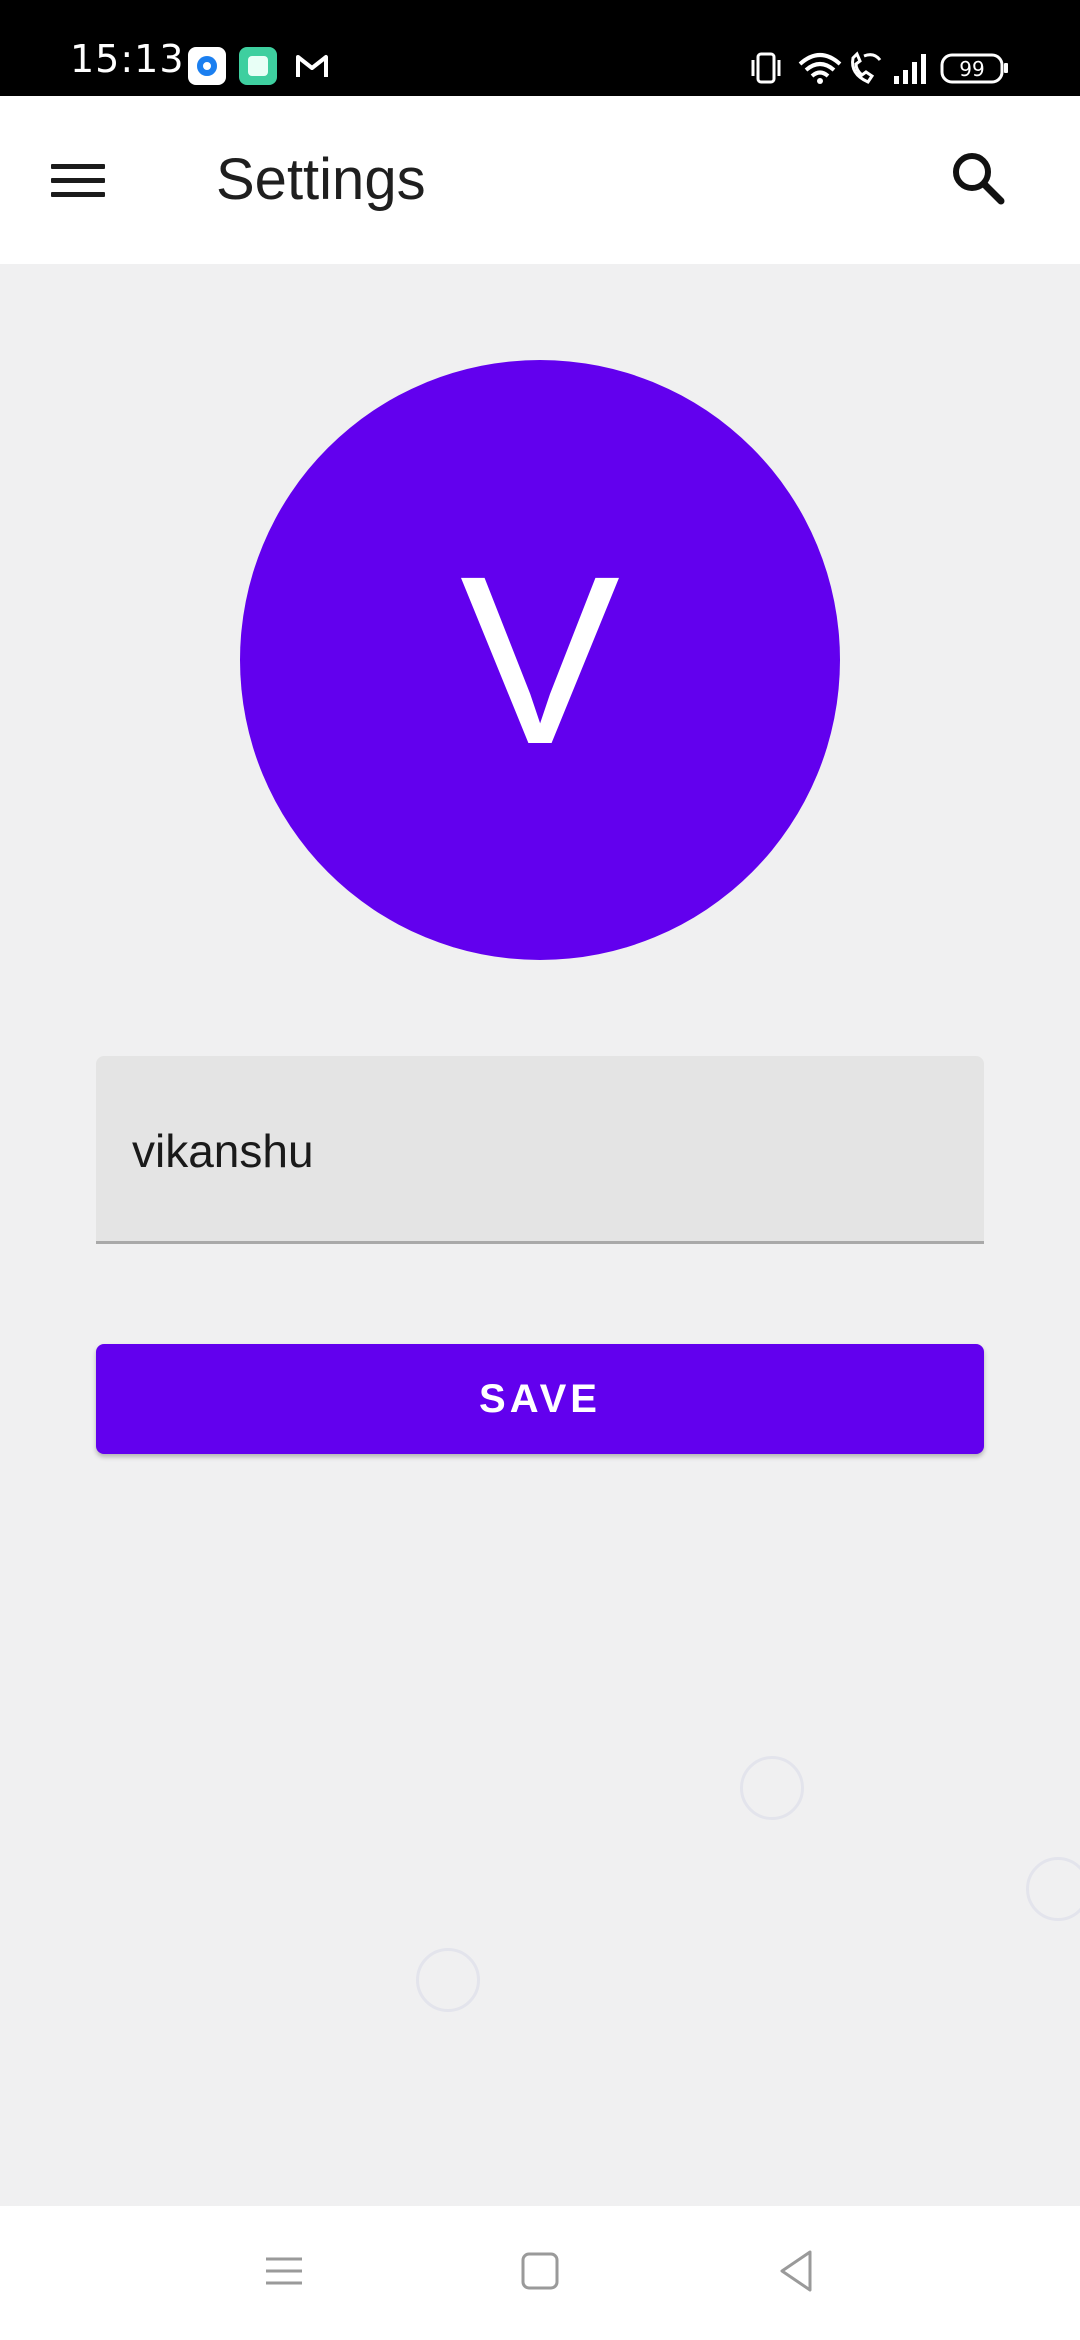 This screenshot has width=1080, height=2340. Describe the element at coordinates (540, 1150) in the screenshot. I see `name-input: vikanshu` at that location.